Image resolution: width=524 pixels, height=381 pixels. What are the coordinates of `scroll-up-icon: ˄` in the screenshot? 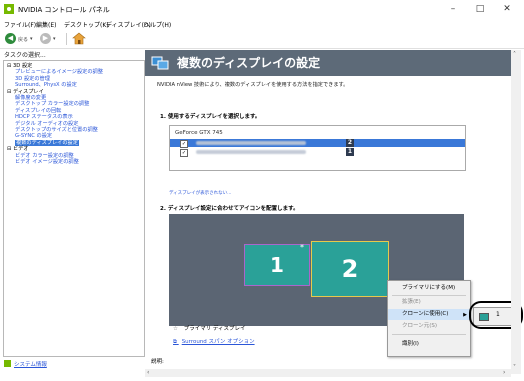 It's located at (514, 54).